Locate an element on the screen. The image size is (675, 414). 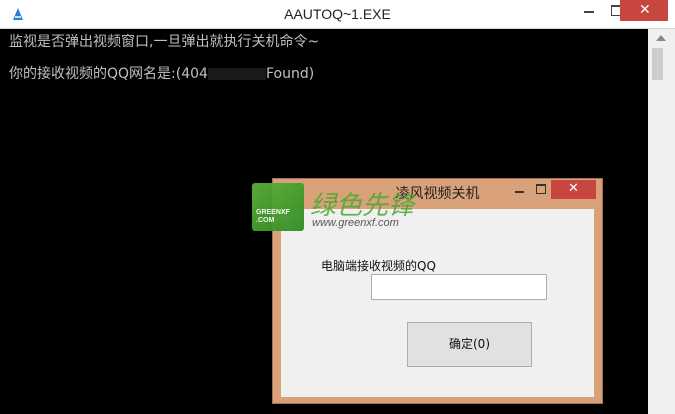
scroll-up-button is located at coordinates (661, 38).